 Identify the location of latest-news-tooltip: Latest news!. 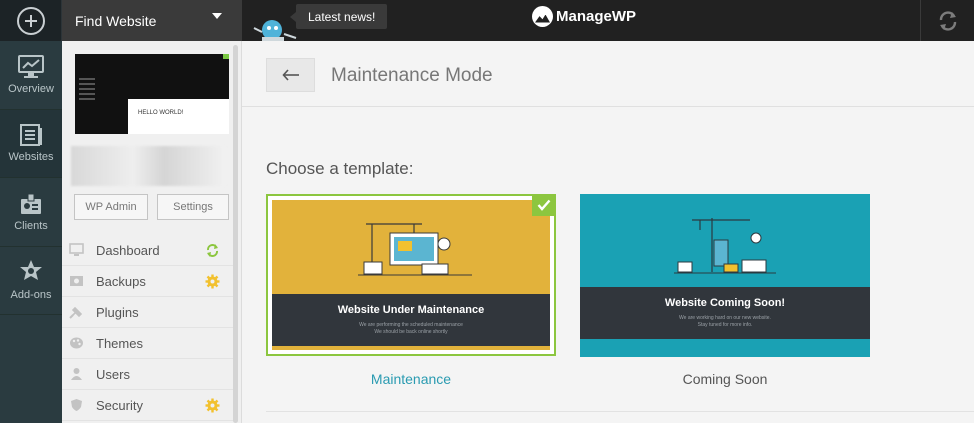
(338, 16).